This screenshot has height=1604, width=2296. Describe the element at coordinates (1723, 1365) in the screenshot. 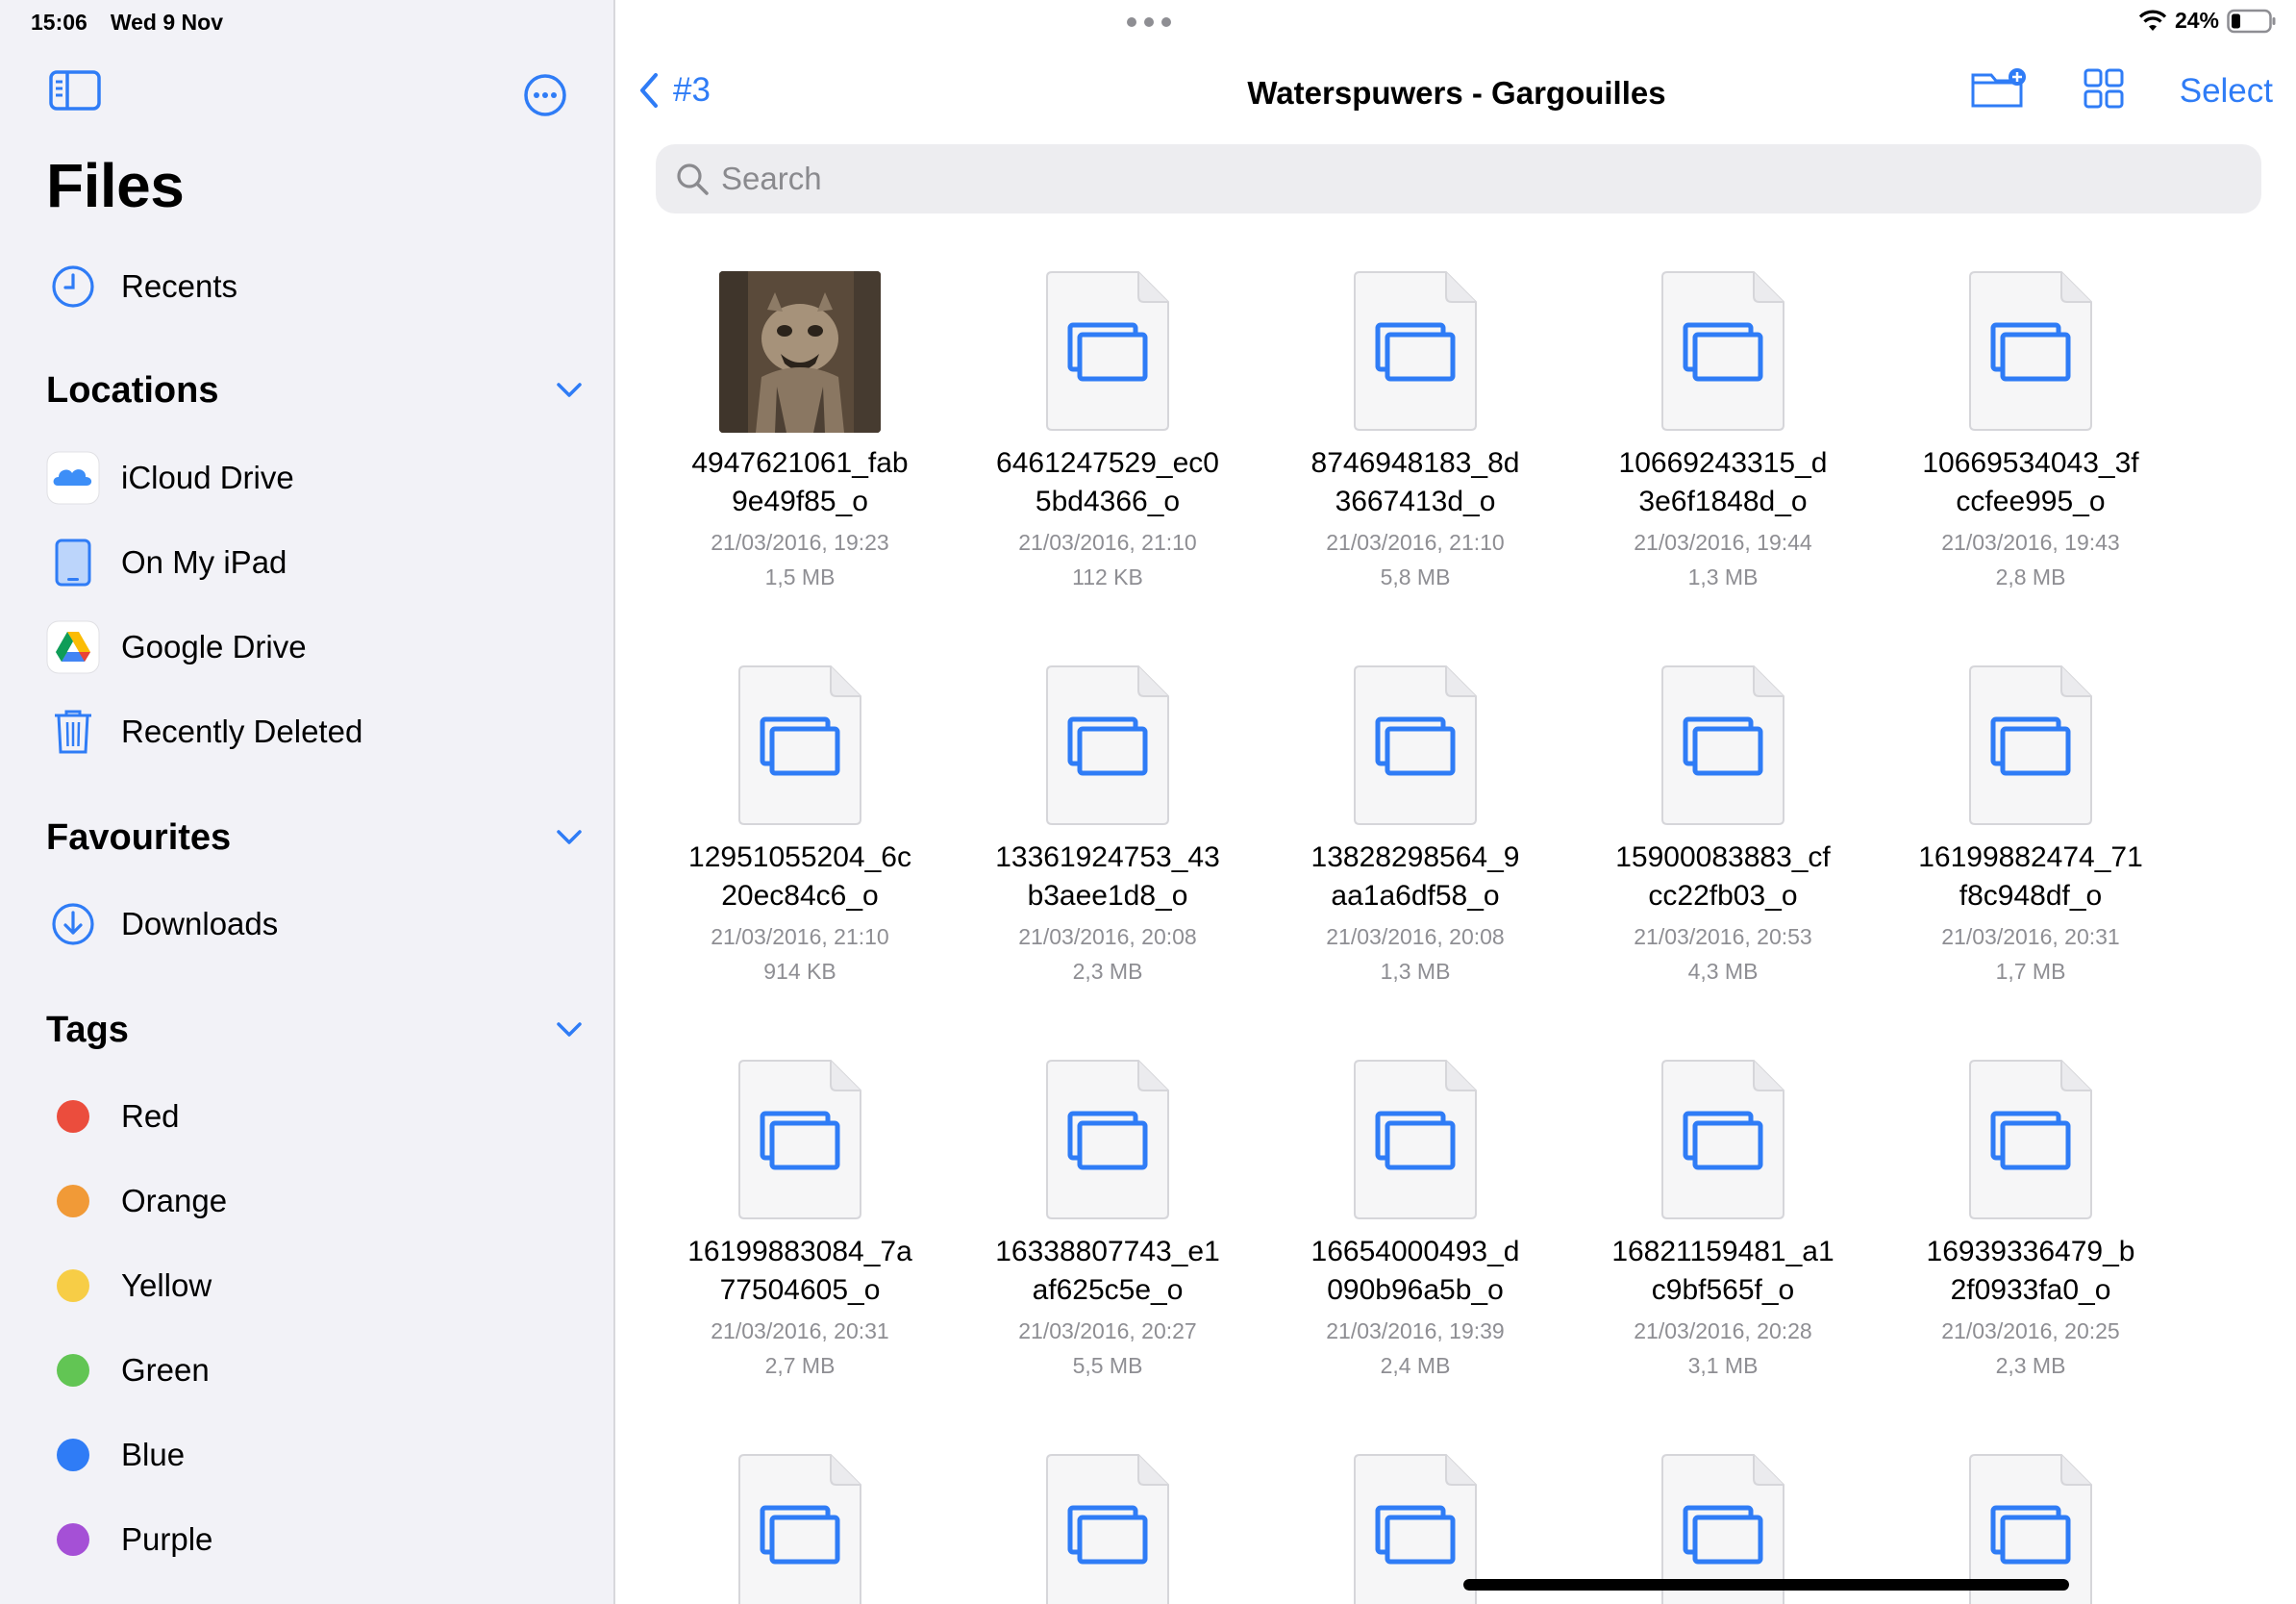

I see `file-size: 3,1 MB` at that location.